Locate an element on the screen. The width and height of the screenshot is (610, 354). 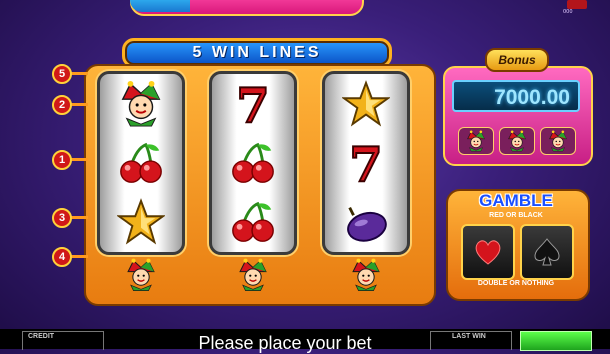
gamble-title: GAMBLE is located at coordinates (516, 200).